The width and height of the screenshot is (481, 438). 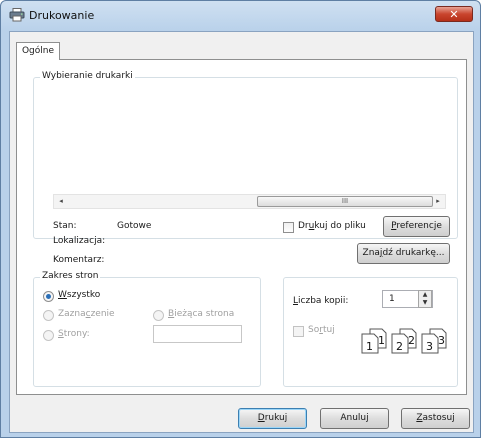 I want to click on collate-copy-icon: 3 3, so click(x=434, y=342).